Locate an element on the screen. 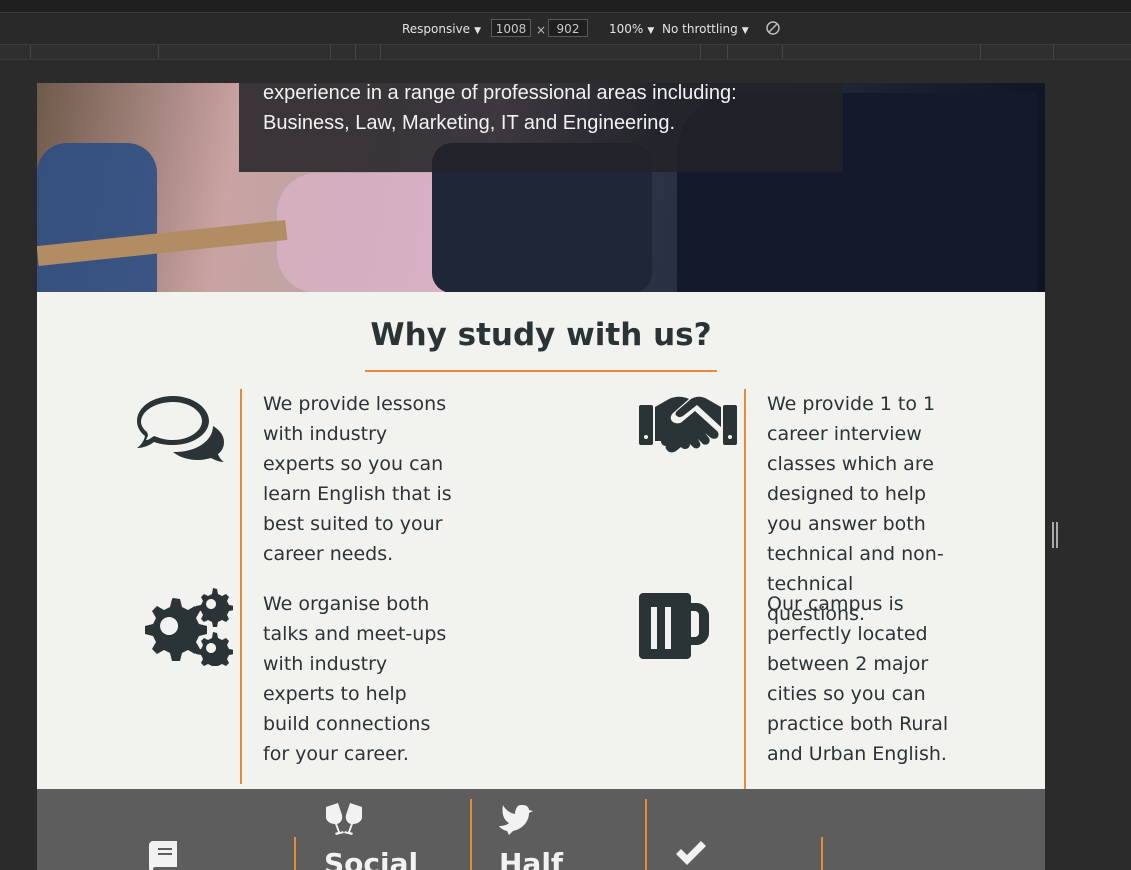 The height and width of the screenshot is (870, 1131). benefit-label: Half is located at coordinates (531, 858).